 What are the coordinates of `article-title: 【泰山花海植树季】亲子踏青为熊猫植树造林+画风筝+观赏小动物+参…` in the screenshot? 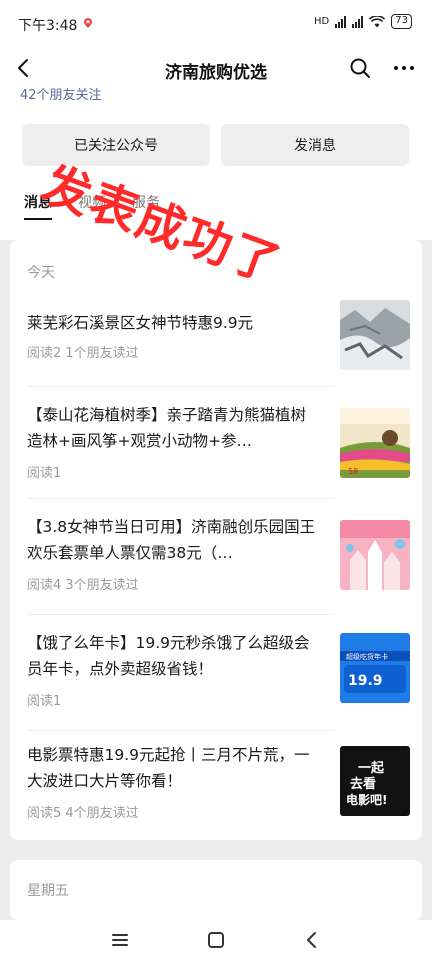 It's located at (172, 428).